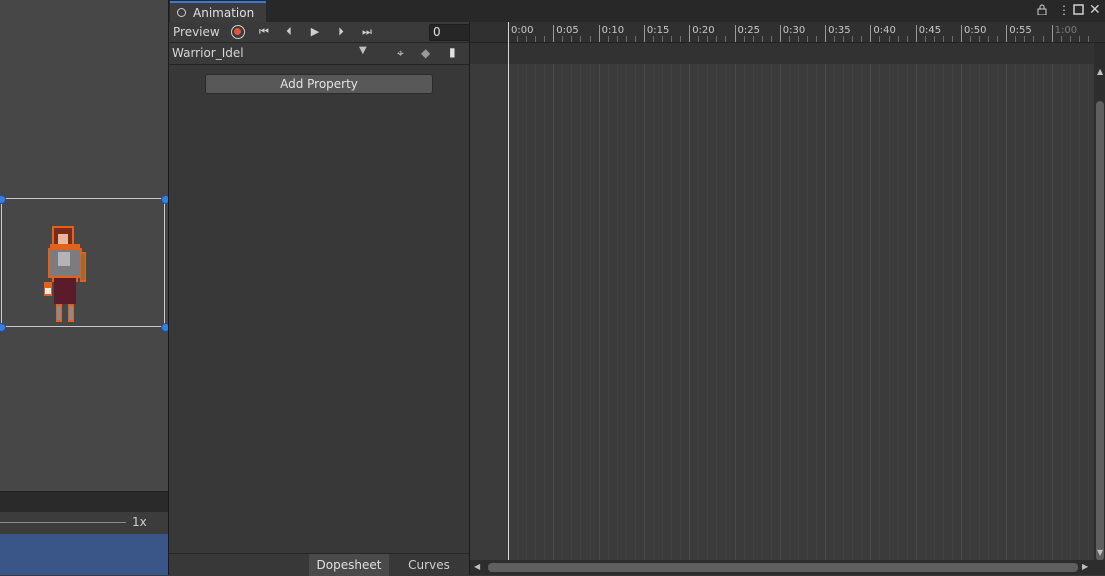 The height and width of the screenshot is (576, 1105). Describe the element at coordinates (319, 54) in the screenshot. I see `clip-row: Warrior_Idel ▼ ⌖ ◆ ▮` at that location.